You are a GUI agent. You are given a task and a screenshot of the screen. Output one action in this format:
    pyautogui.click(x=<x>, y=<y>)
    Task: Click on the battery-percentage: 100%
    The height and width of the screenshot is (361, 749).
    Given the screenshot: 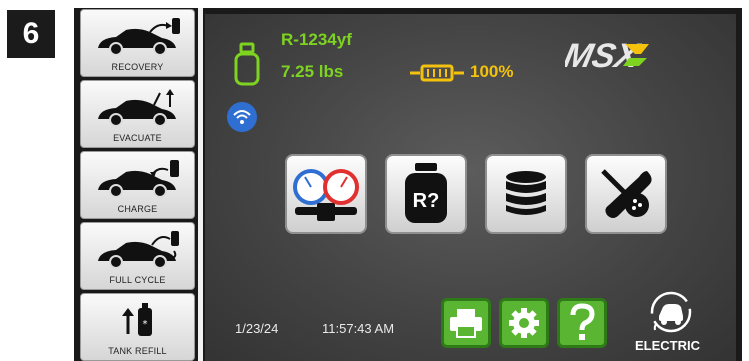 What is the action you would take?
    pyautogui.click(x=492, y=71)
    